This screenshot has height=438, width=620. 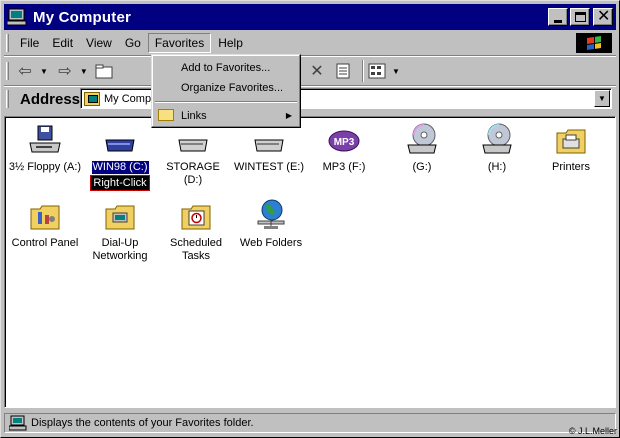 I want to click on menu-go: Go, so click(x=133, y=43).